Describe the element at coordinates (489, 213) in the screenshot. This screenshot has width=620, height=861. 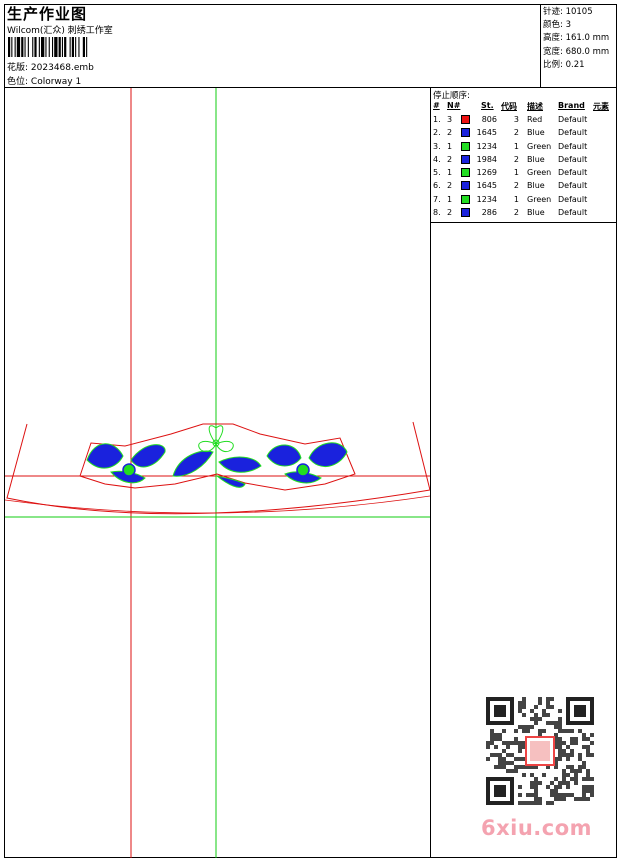
I see `row-stitches: 286` at that location.